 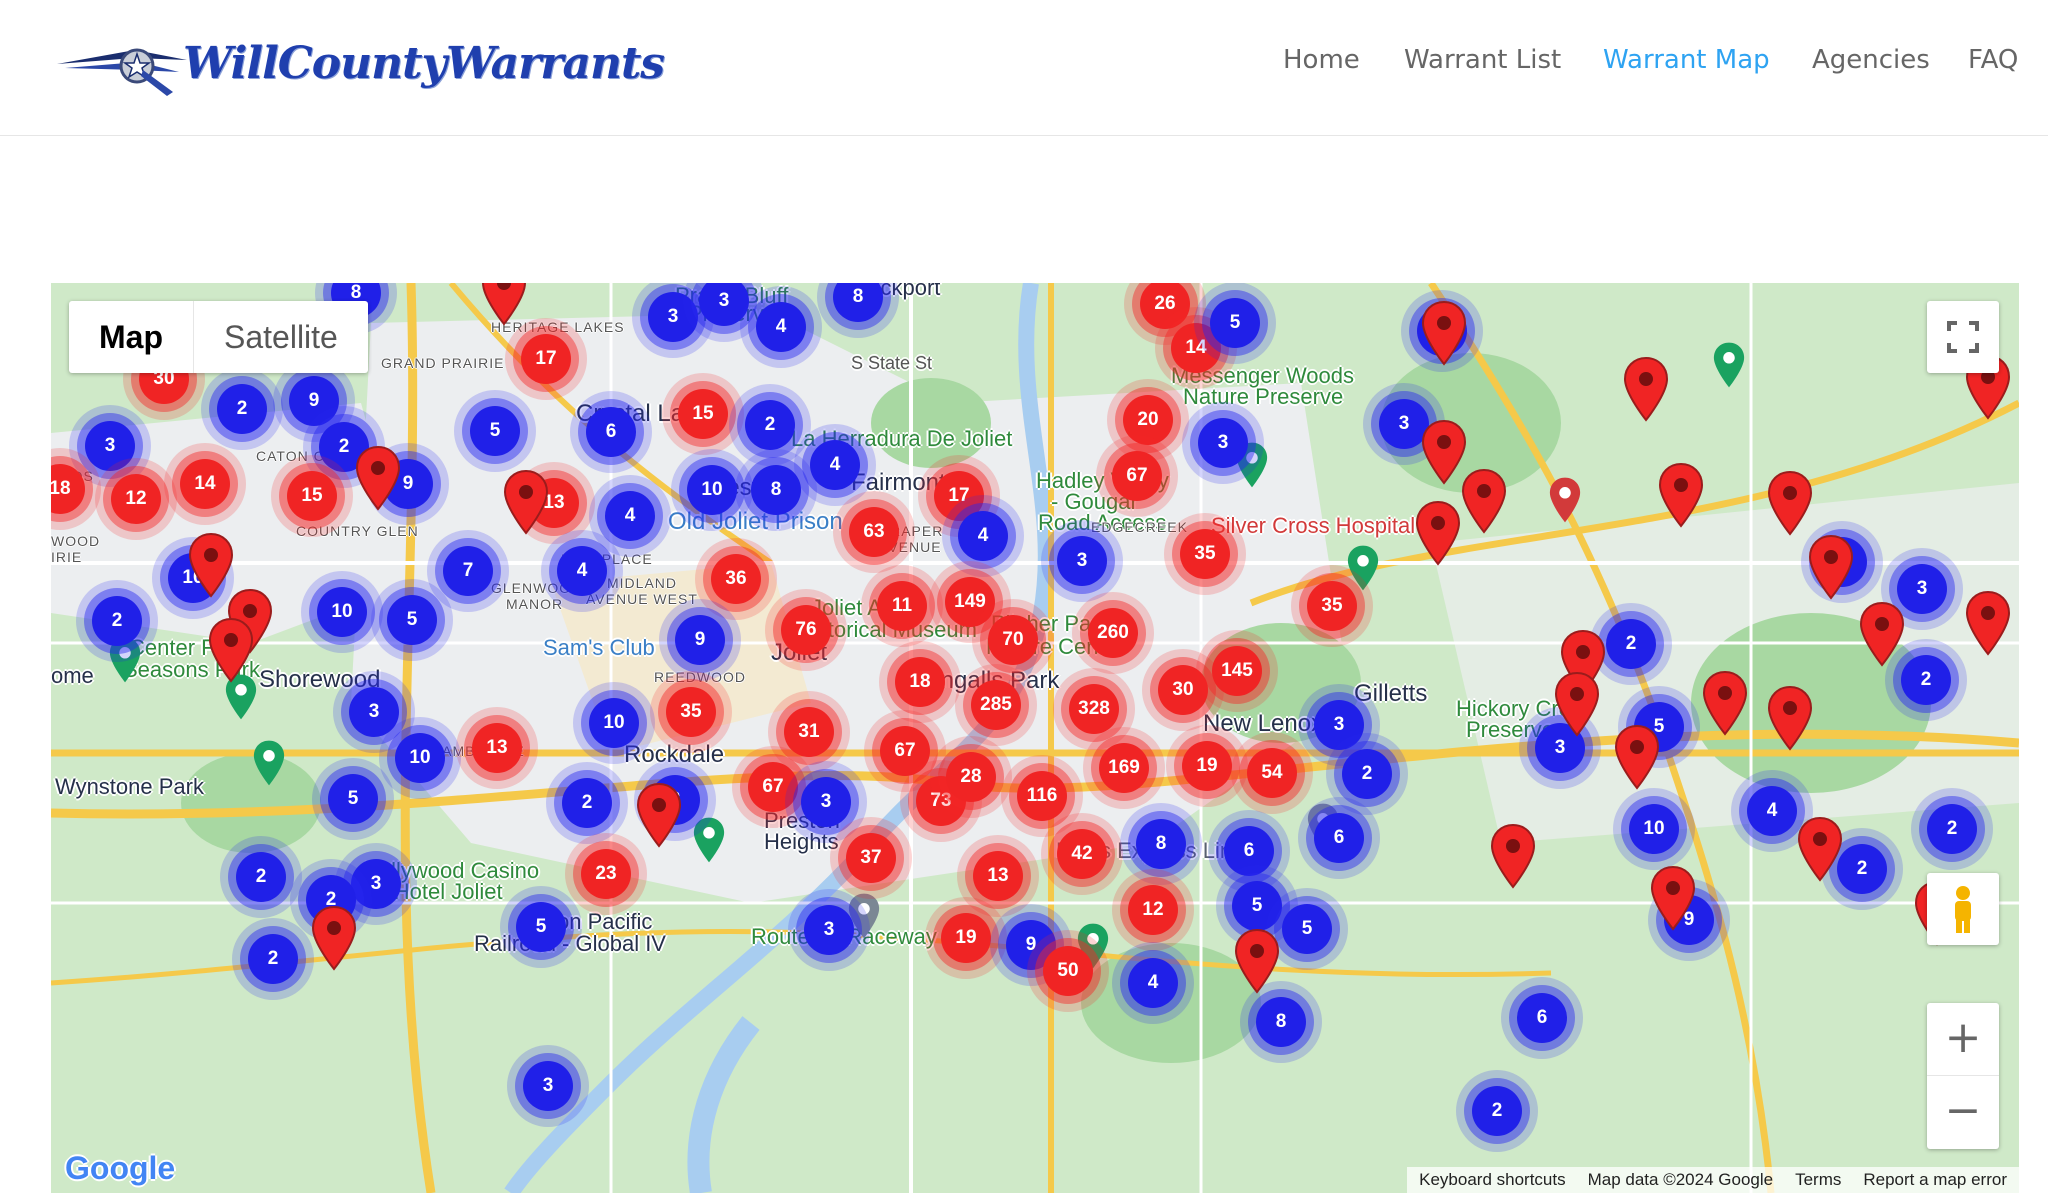 What do you see at coordinates (131, 337) in the screenshot?
I see `map-type-map-button: Map` at bounding box center [131, 337].